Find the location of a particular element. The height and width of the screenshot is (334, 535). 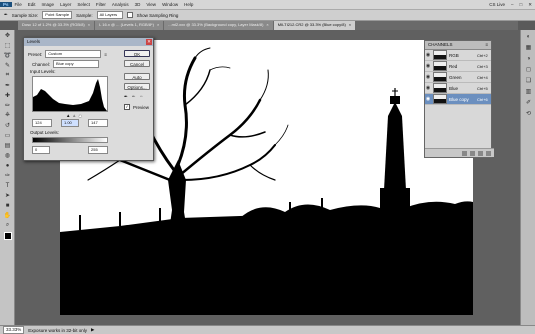

midpoint-handle: ▲ is located at coordinates (74, 115).